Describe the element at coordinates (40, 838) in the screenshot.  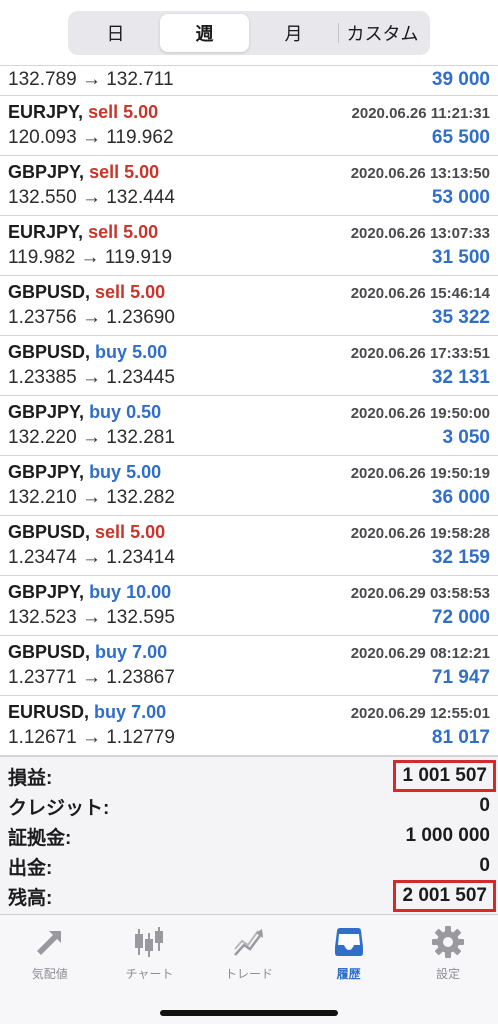
I see `summary-margin-label: 証拠金:` at that location.